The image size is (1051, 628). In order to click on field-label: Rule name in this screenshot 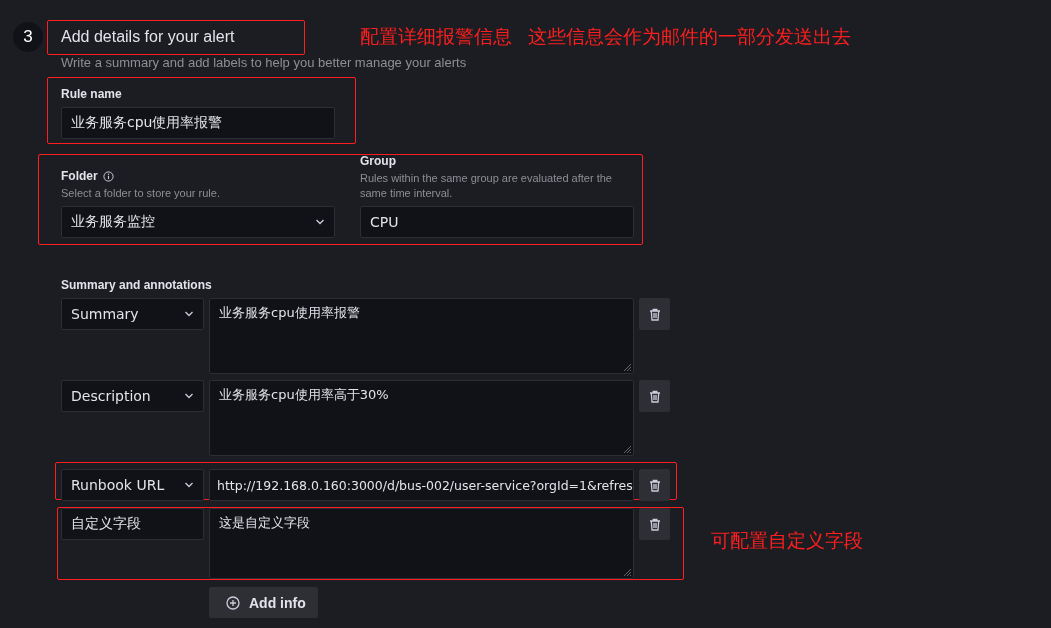, I will do `click(92, 94)`.